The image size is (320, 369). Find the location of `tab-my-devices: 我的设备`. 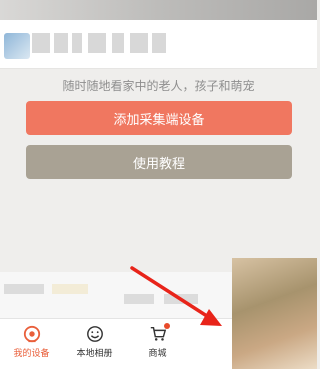

tab-my-devices: 我的设备 is located at coordinates (31, 344).